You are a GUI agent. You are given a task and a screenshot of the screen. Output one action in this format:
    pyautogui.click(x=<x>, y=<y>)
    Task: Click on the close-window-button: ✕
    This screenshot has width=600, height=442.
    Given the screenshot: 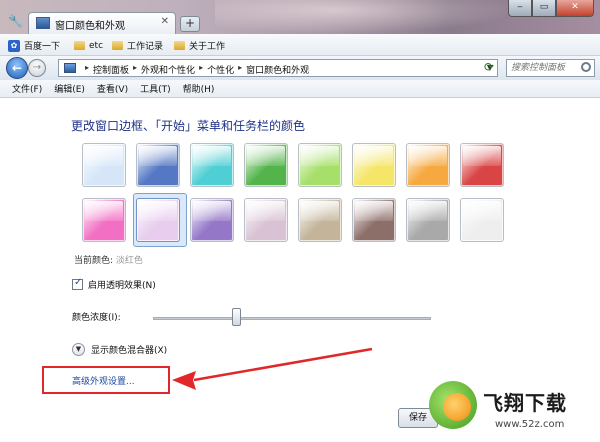 What is the action you would take?
    pyautogui.click(x=575, y=8)
    